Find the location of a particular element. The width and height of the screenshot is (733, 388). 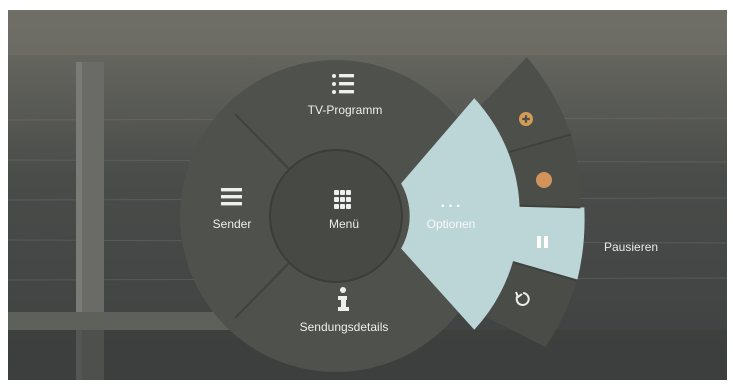

grid-icon is located at coordinates (342, 199).